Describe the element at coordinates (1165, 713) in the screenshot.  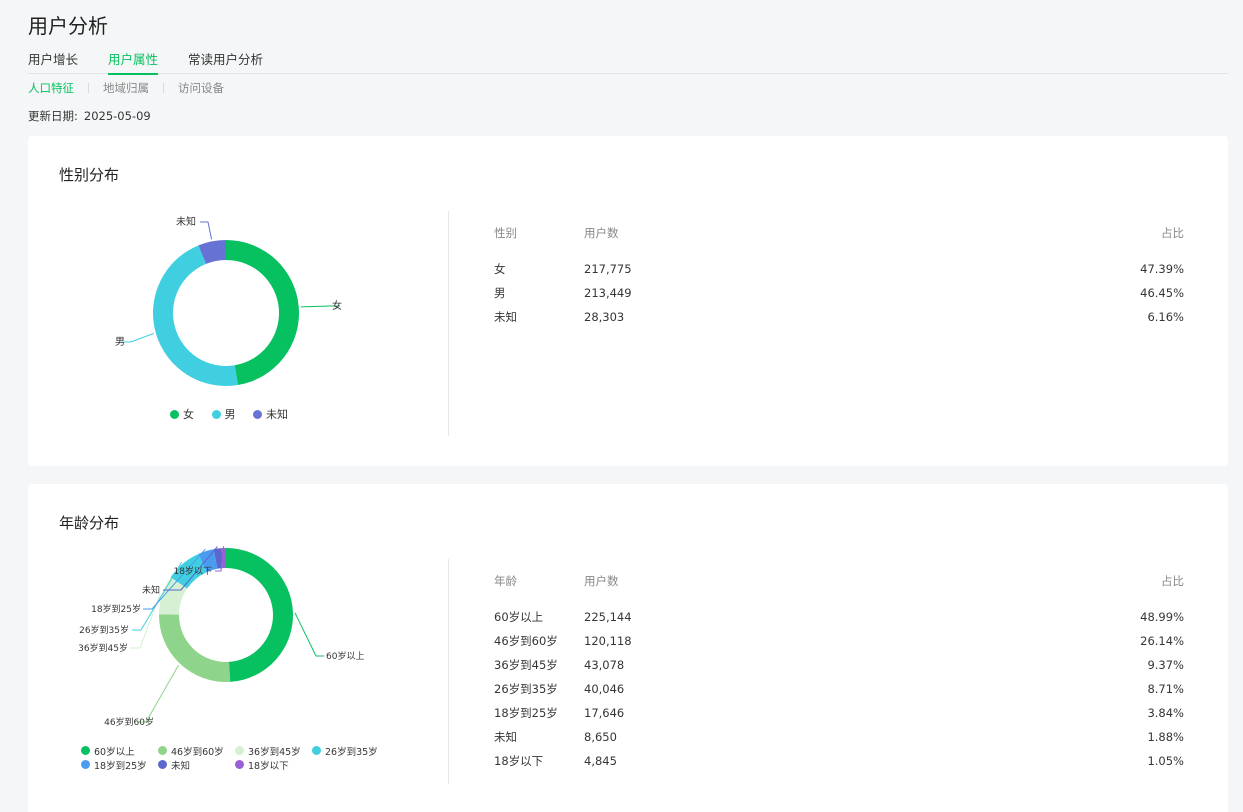
I see `cell-pct: 3.84%` at that location.